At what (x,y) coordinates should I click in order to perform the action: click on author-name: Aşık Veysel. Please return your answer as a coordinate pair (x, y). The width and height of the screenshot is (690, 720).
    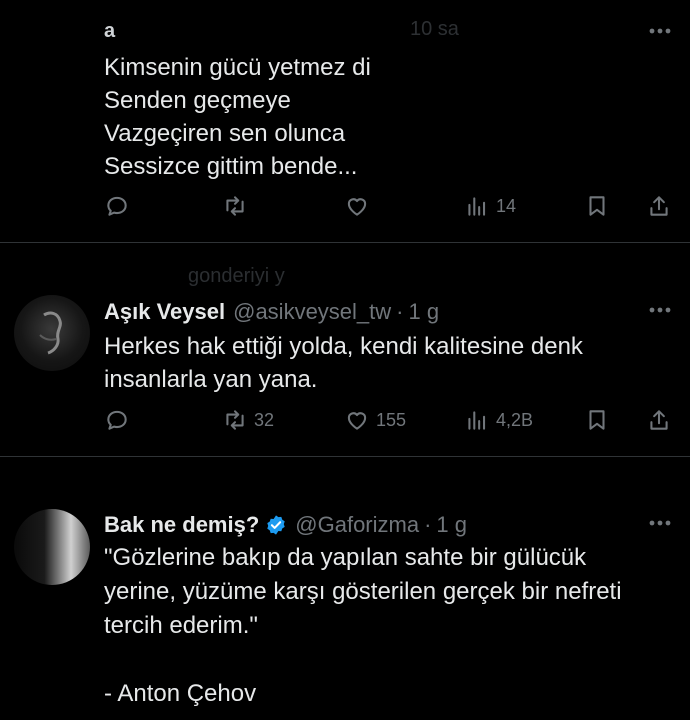
    Looking at the image, I should click on (164, 312).